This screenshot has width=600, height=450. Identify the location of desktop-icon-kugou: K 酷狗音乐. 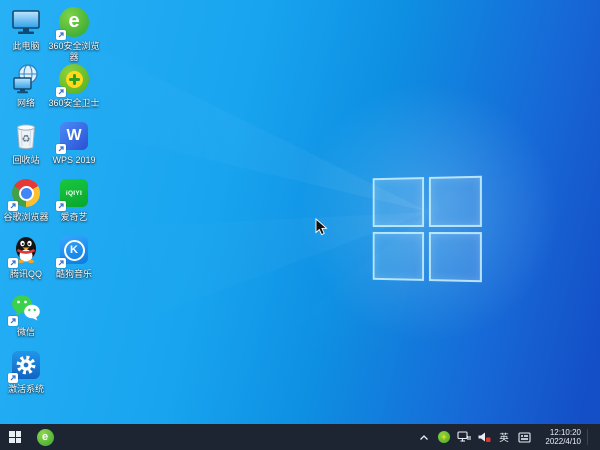
(74, 256).